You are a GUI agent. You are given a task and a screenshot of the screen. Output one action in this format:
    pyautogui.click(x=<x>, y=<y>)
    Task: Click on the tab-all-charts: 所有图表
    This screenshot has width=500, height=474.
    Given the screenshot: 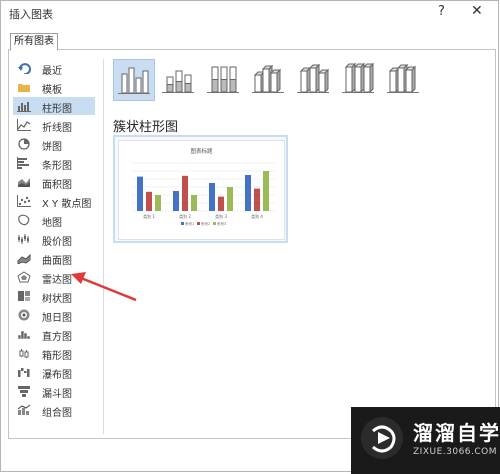 What is the action you would take?
    pyautogui.click(x=34, y=42)
    